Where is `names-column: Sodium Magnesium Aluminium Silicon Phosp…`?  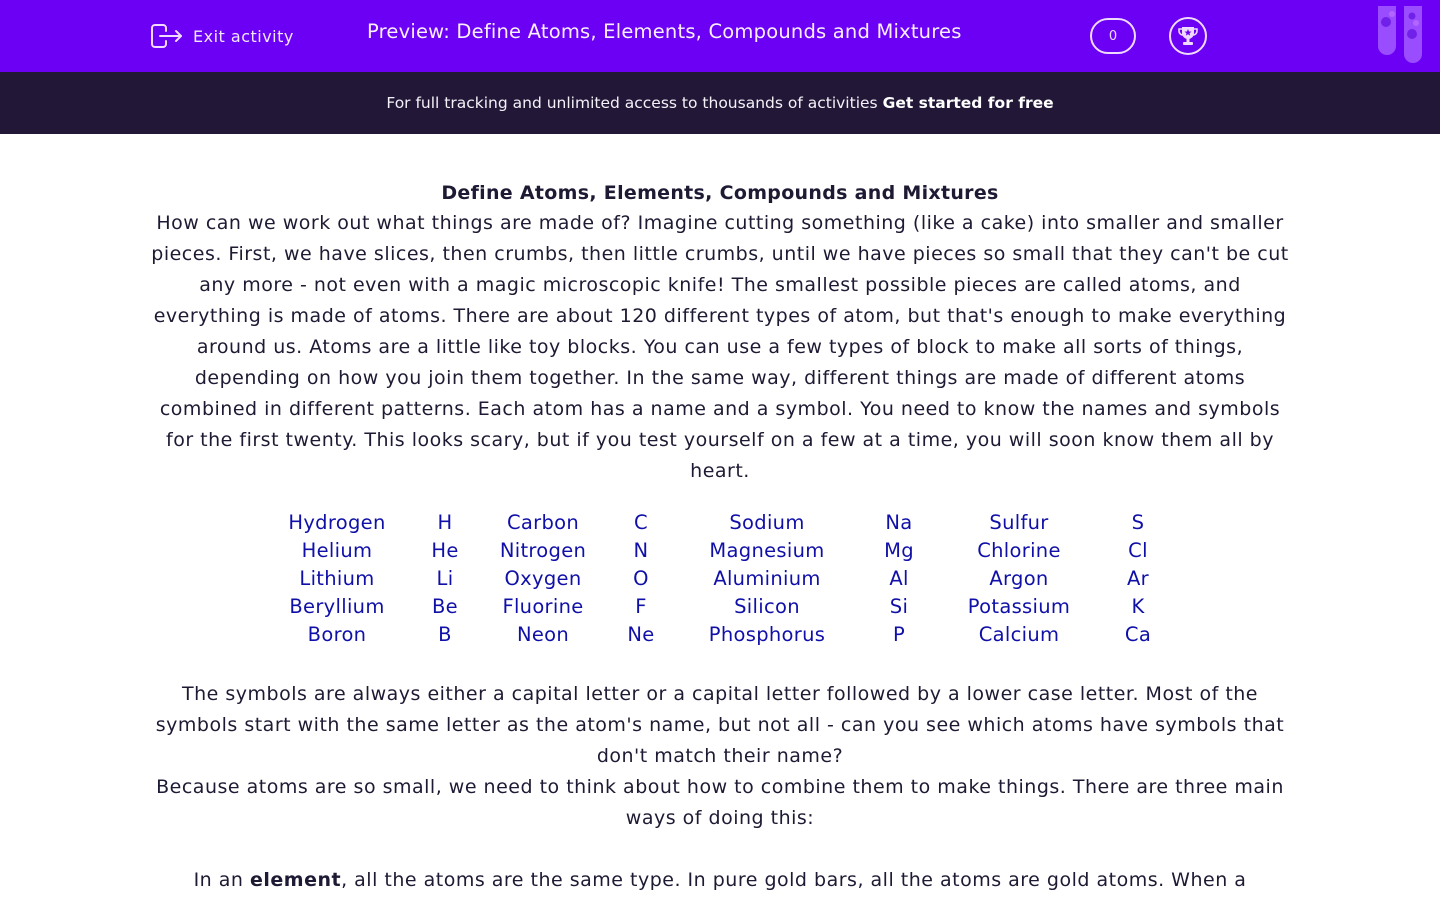 names-column: Sodium Magnesium Aluminium Silicon Phosp… is located at coordinates (767, 579).